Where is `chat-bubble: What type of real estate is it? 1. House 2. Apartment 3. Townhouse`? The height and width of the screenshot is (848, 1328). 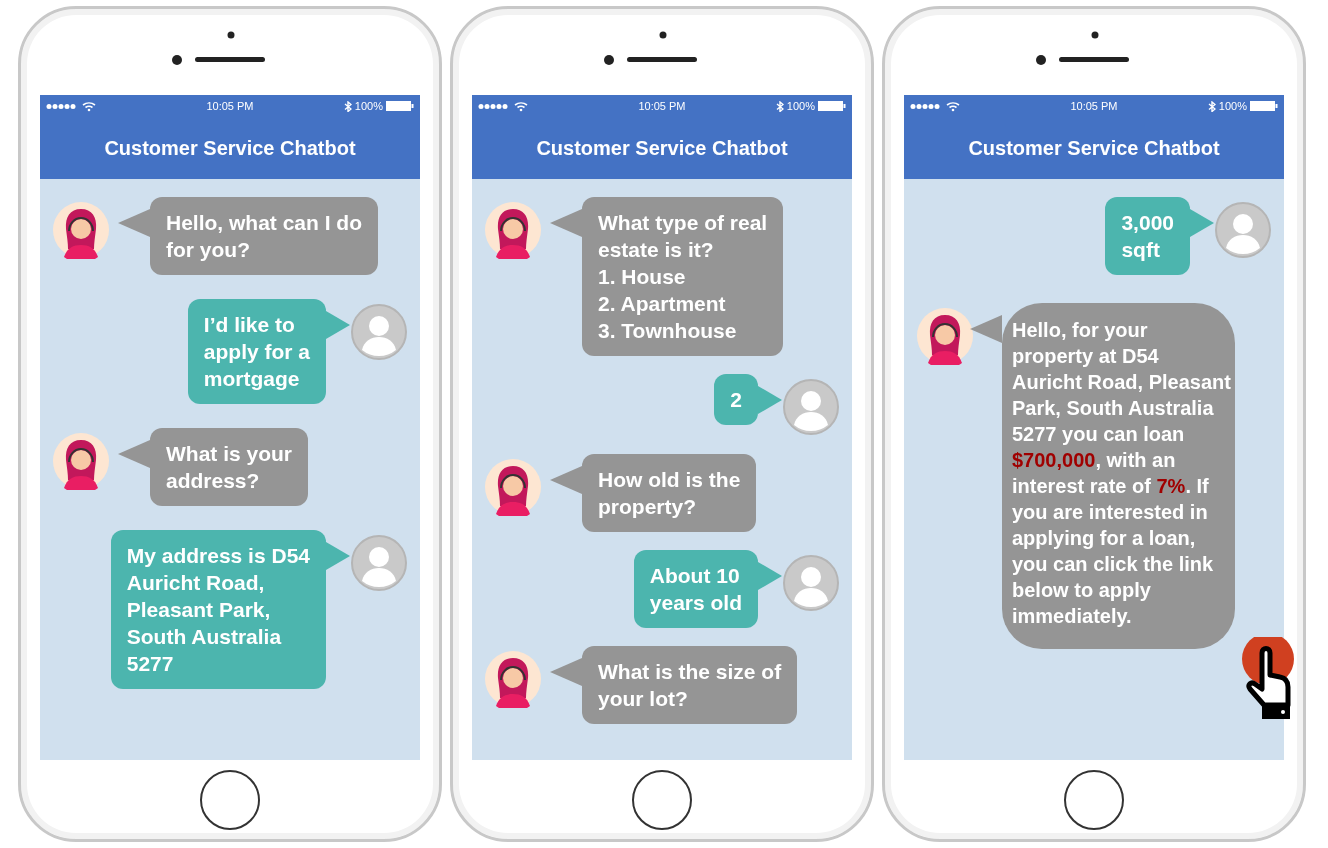
chat-bubble: What type of real estate is it? 1. House 2. Apartment 3. Townhouse is located at coordinates (683, 276).